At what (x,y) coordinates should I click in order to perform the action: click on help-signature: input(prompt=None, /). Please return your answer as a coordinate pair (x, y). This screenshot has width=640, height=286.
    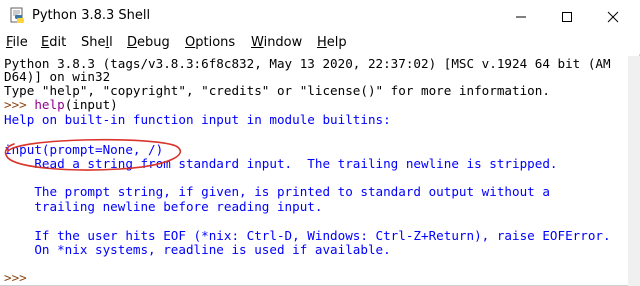
    Looking at the image, I should click on (84, 149).